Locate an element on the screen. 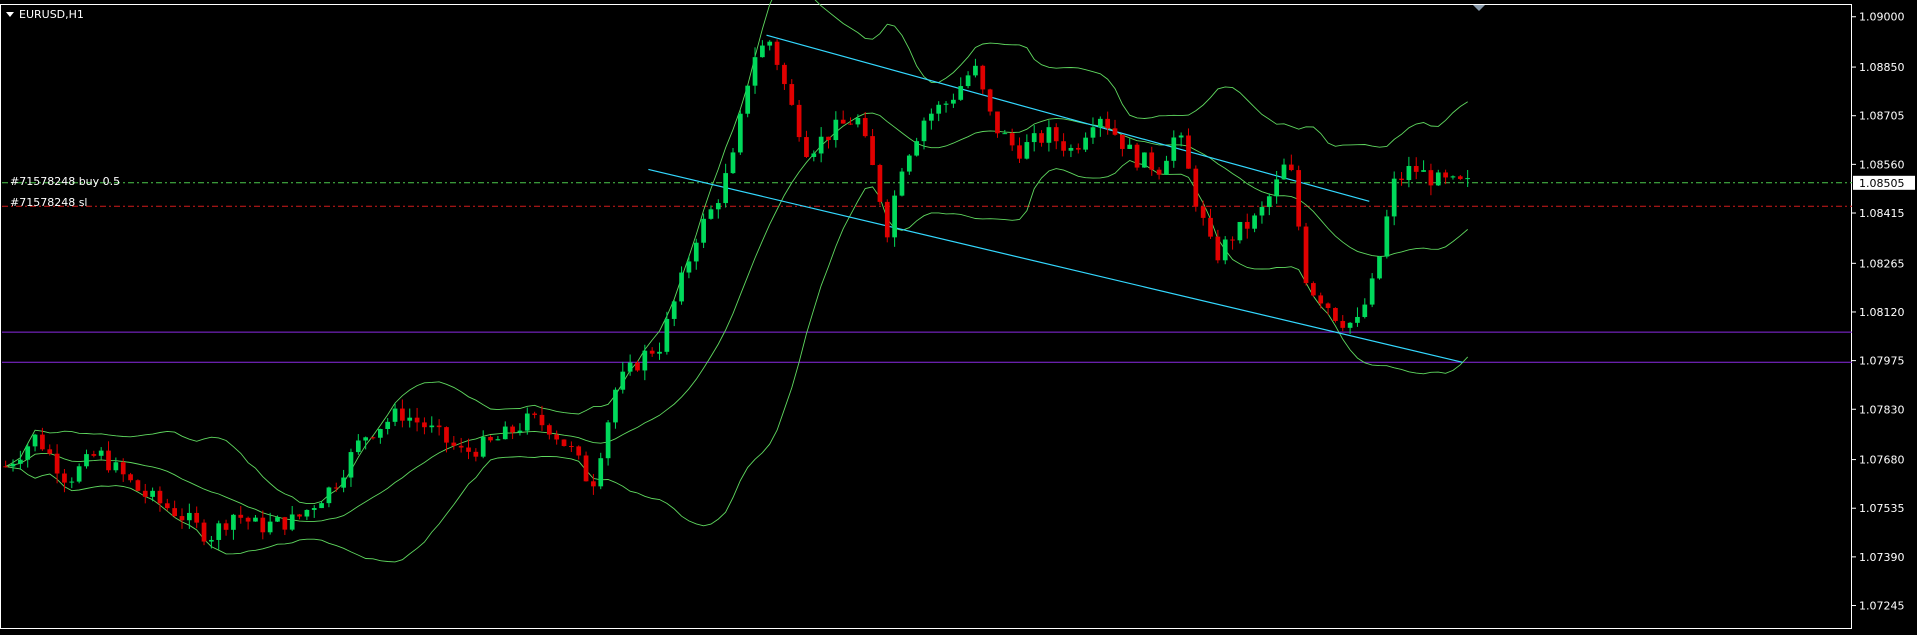  y-tick-label: 1.07390 is located at coordinates (1882, 557).